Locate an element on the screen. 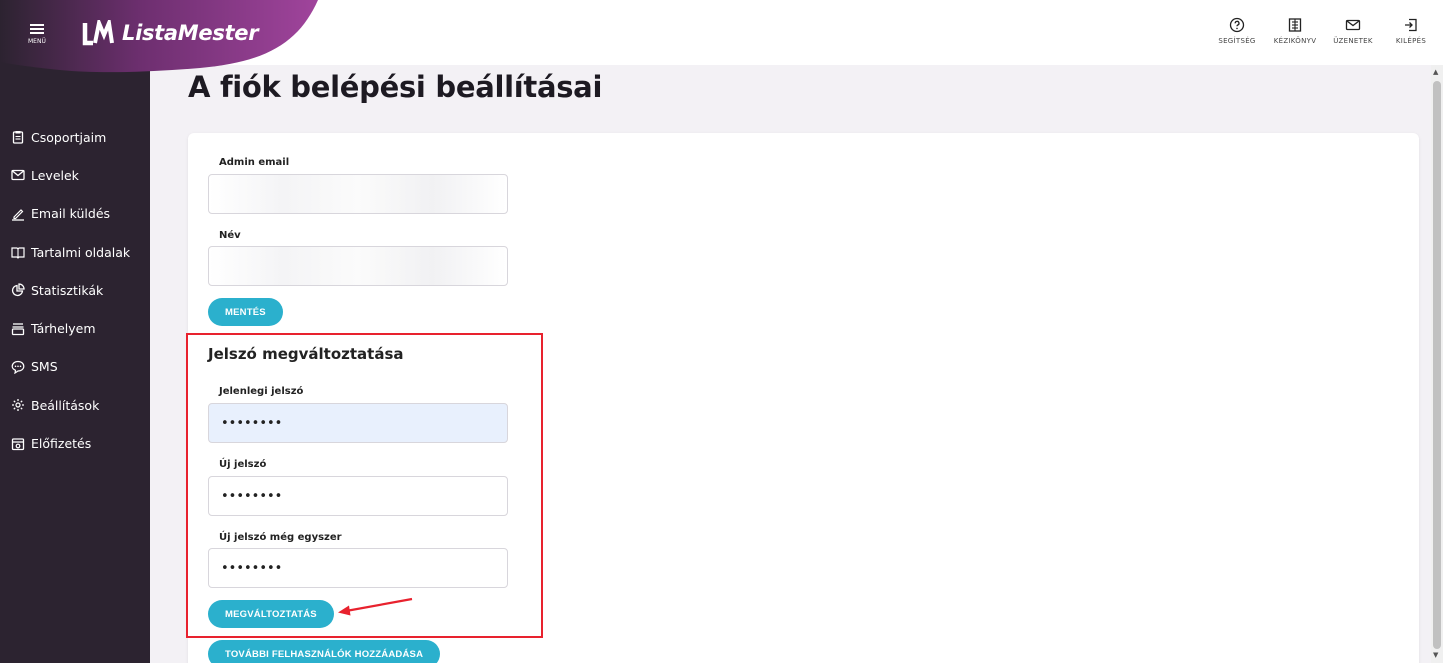  name-label: Név is located at coordinates (230, 235).